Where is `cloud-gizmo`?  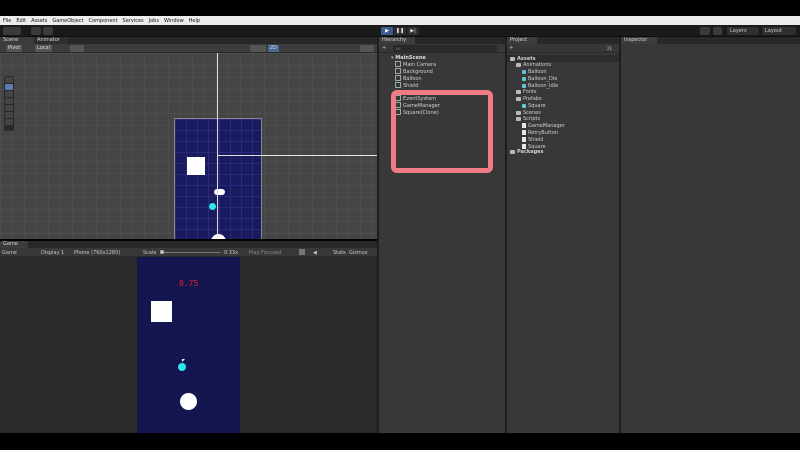 cloud-gizmo is located at coordinates (219, 192).